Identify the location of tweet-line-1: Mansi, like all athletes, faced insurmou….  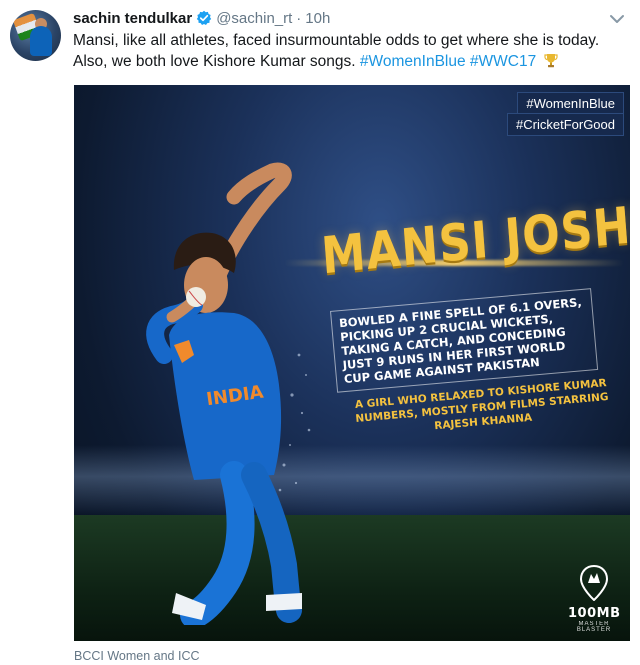
(336, 40).